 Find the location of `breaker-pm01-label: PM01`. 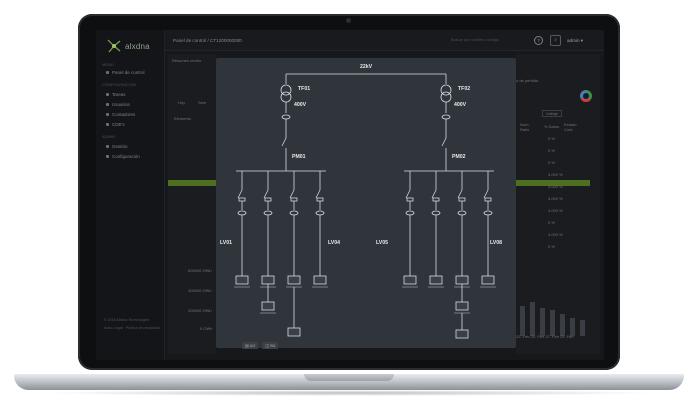

breaker-pm01-label: PM01 is located at coordinates (299, 157).